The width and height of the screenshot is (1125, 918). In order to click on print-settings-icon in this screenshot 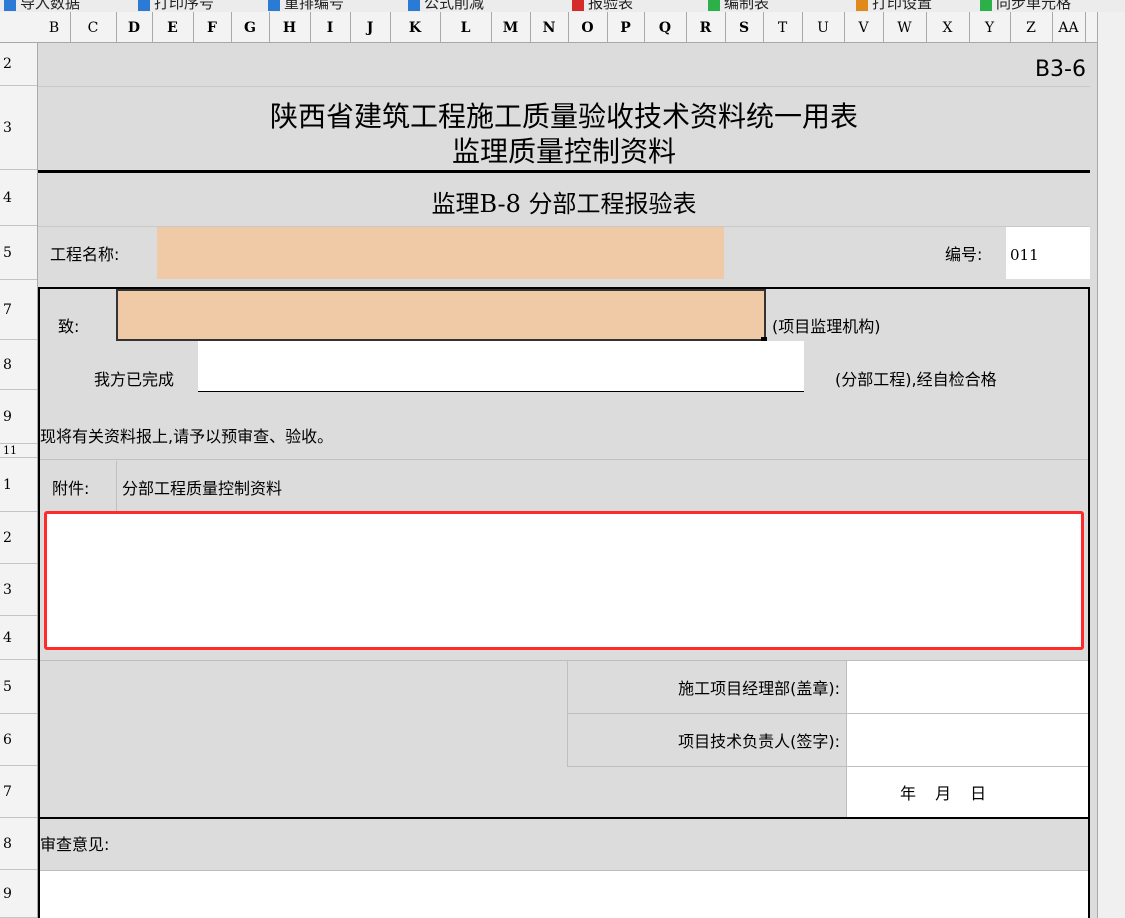, I will do `click(862, 5)`.